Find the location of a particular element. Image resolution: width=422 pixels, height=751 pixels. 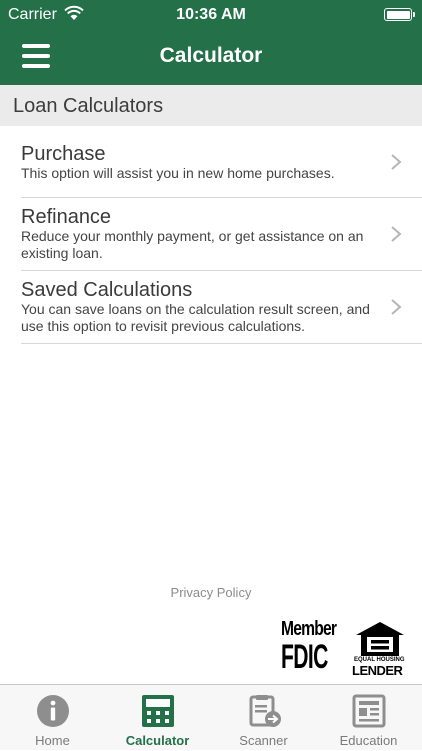

tab-home: Home is located at coordinates (52, 718).